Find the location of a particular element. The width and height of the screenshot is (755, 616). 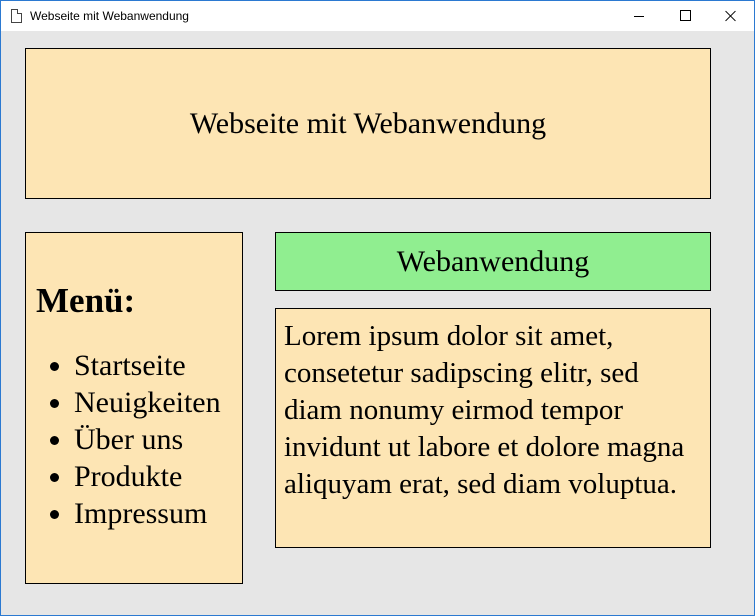

menu-item-ueber-uns: Über uns is located at coordinates (153, 439).